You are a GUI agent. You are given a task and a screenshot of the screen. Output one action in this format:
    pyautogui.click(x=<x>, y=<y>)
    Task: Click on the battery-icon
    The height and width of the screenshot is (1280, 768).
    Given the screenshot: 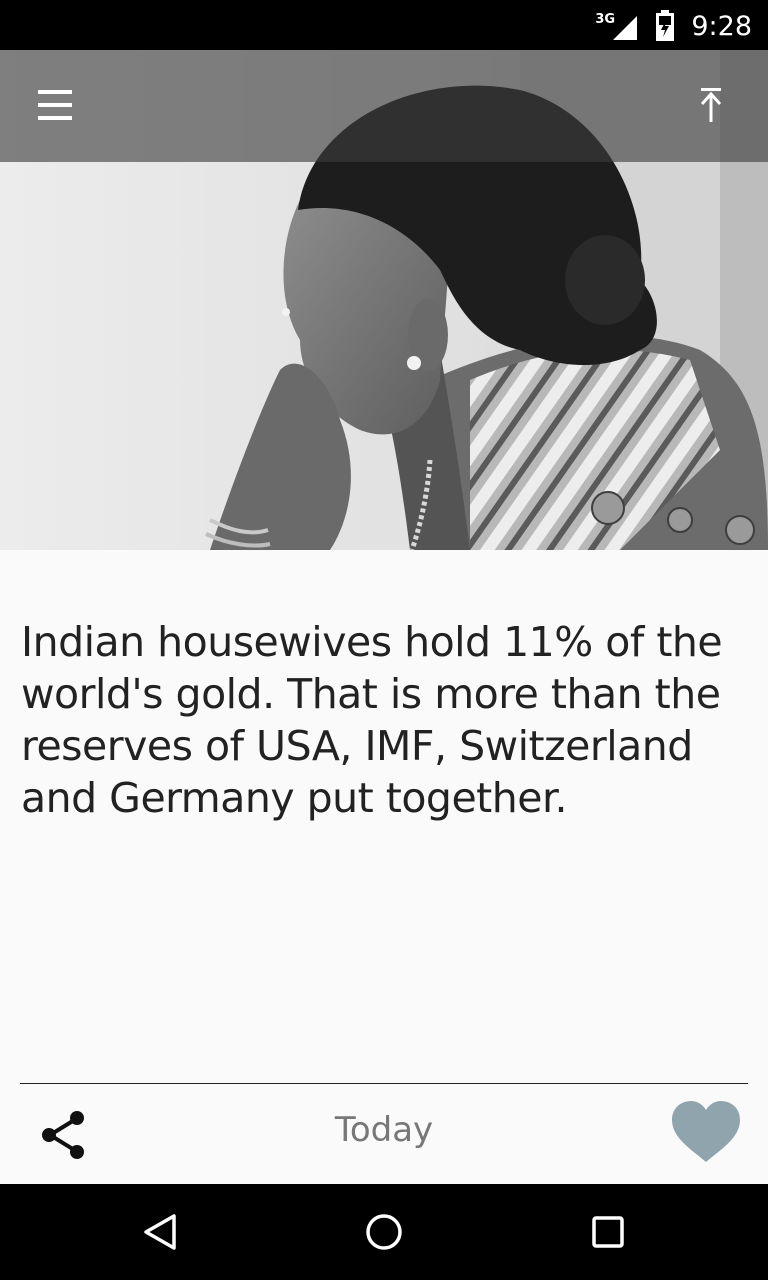 What is the action you would take?
    pyautogui.click(x=665, y=25)
    